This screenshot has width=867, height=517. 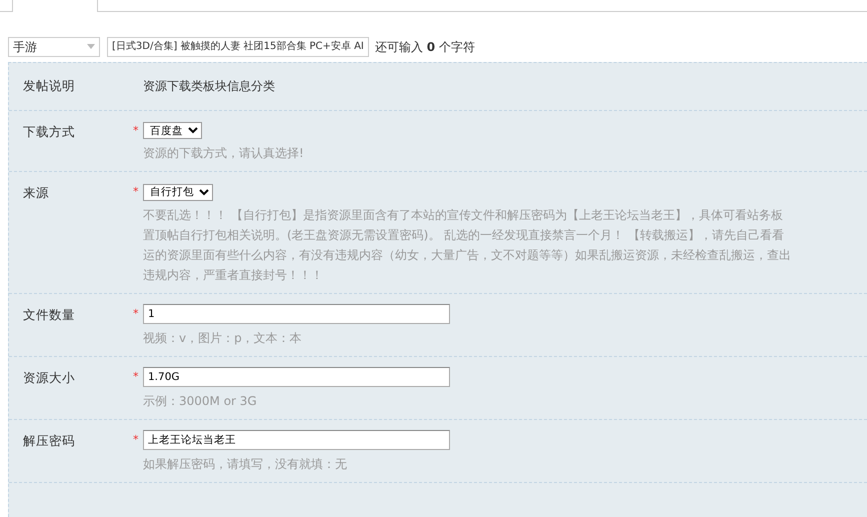 What do you see at coordinates (54, 46) in the screenshot?
I see `category-select: 手游` at bounding box center [54, 46].